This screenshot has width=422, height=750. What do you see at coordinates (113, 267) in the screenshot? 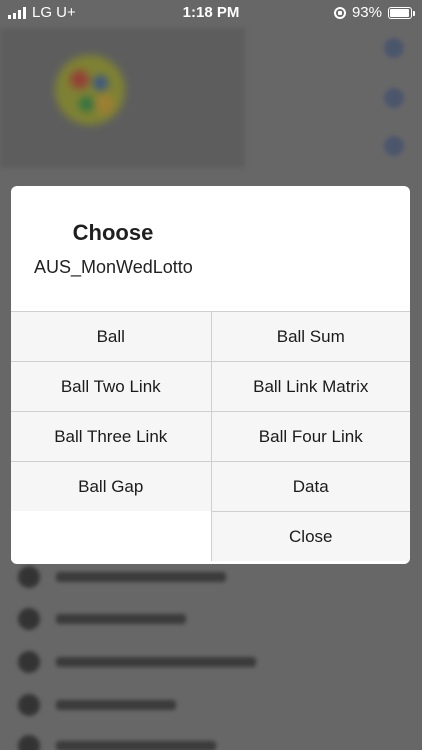
I see `dialog-subtitle: AUS_MonWedLotto` at bounding box center [113, 267].